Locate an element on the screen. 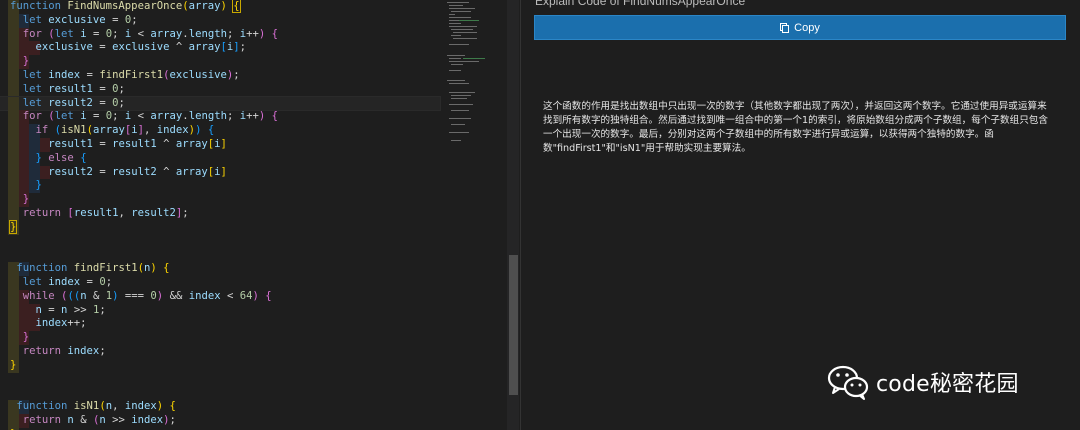 Image resolution: width=1080 pixels, height=430 pixels. code-text: exclusive = exclusive ^ array[i]; is located at coordinates (128, 48).